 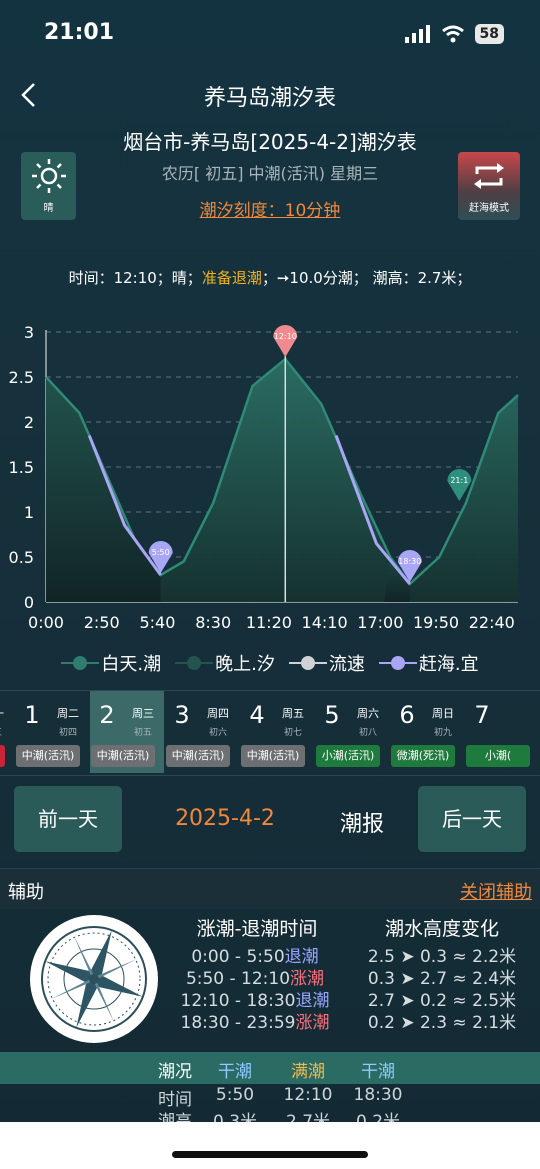 What do you see at coordinates (29, 422) in the screenshot?
I see `y-tick-label: 2` at bounding box center [29, 422].